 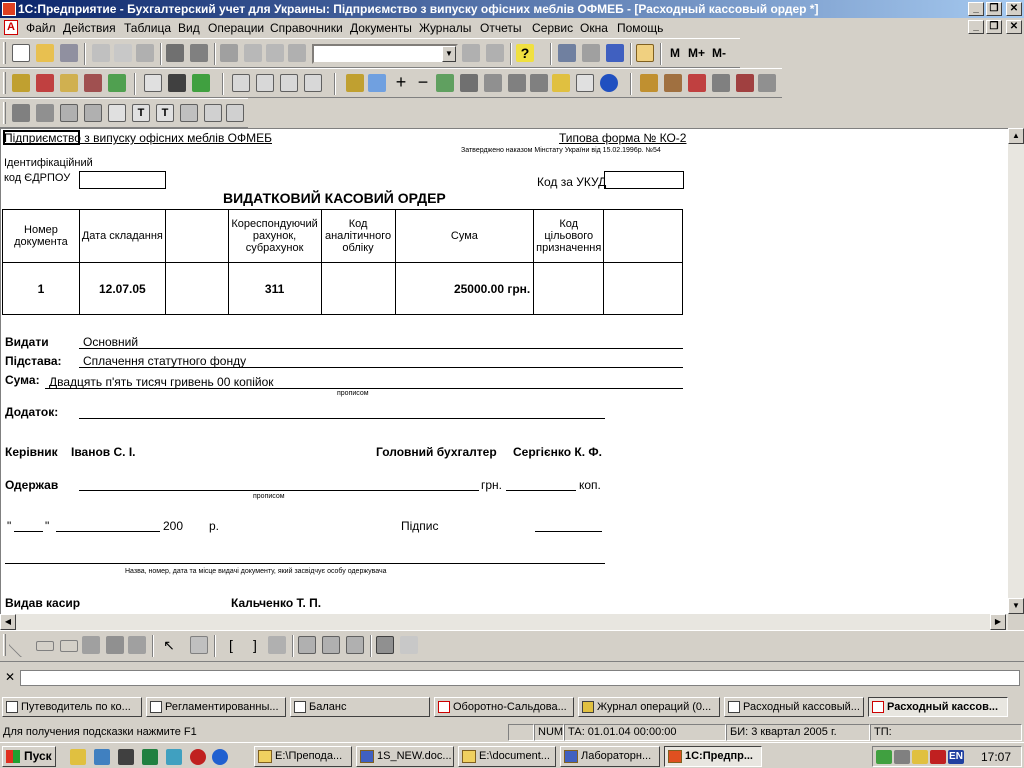 I want to click on bracket-right-icon: ], so click(x=255, y=645).